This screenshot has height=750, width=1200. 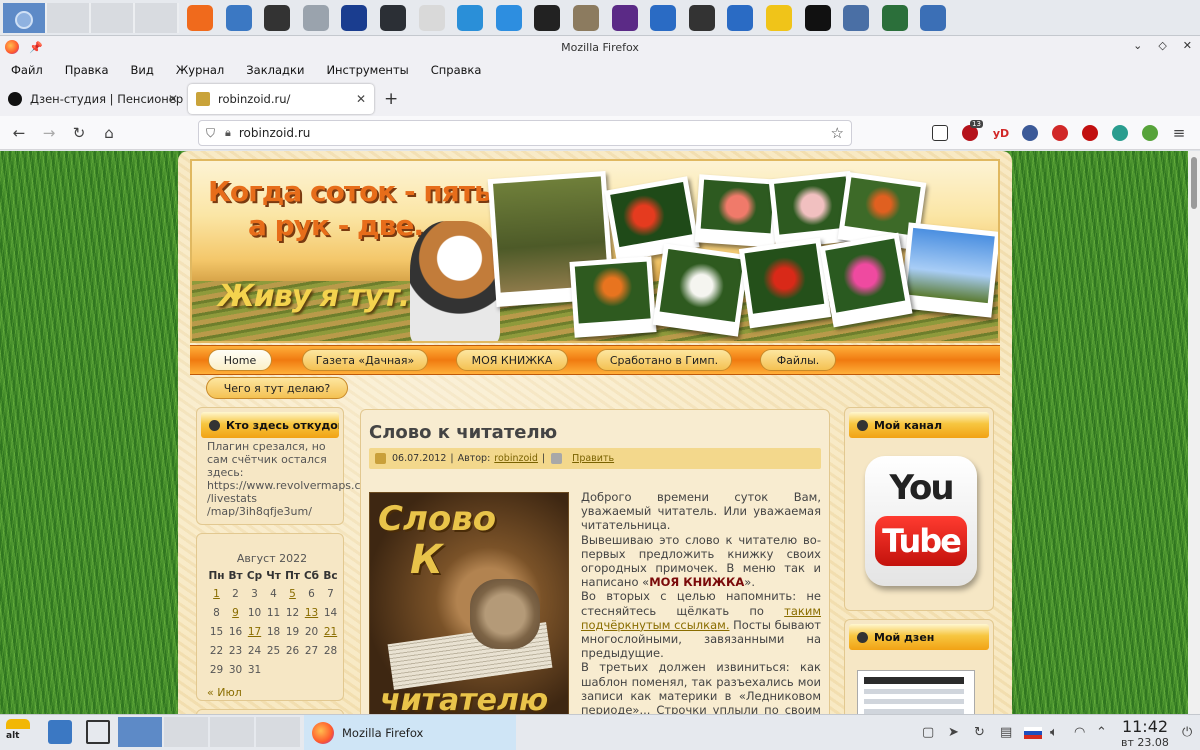 I want to click on calendar-day-link: 5, so click(x=292, y=593).